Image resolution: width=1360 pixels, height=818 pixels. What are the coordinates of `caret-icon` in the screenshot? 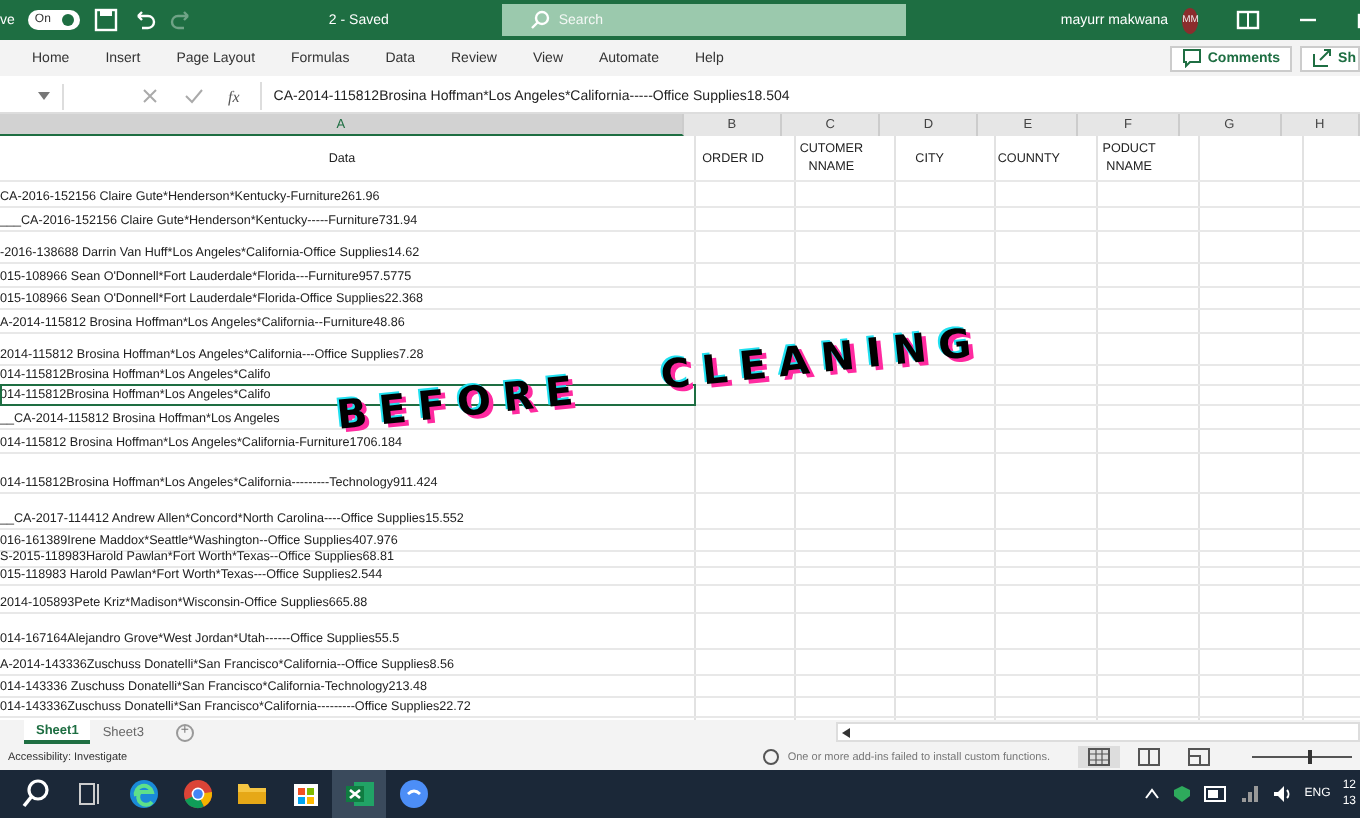 It's located at (44, 96).